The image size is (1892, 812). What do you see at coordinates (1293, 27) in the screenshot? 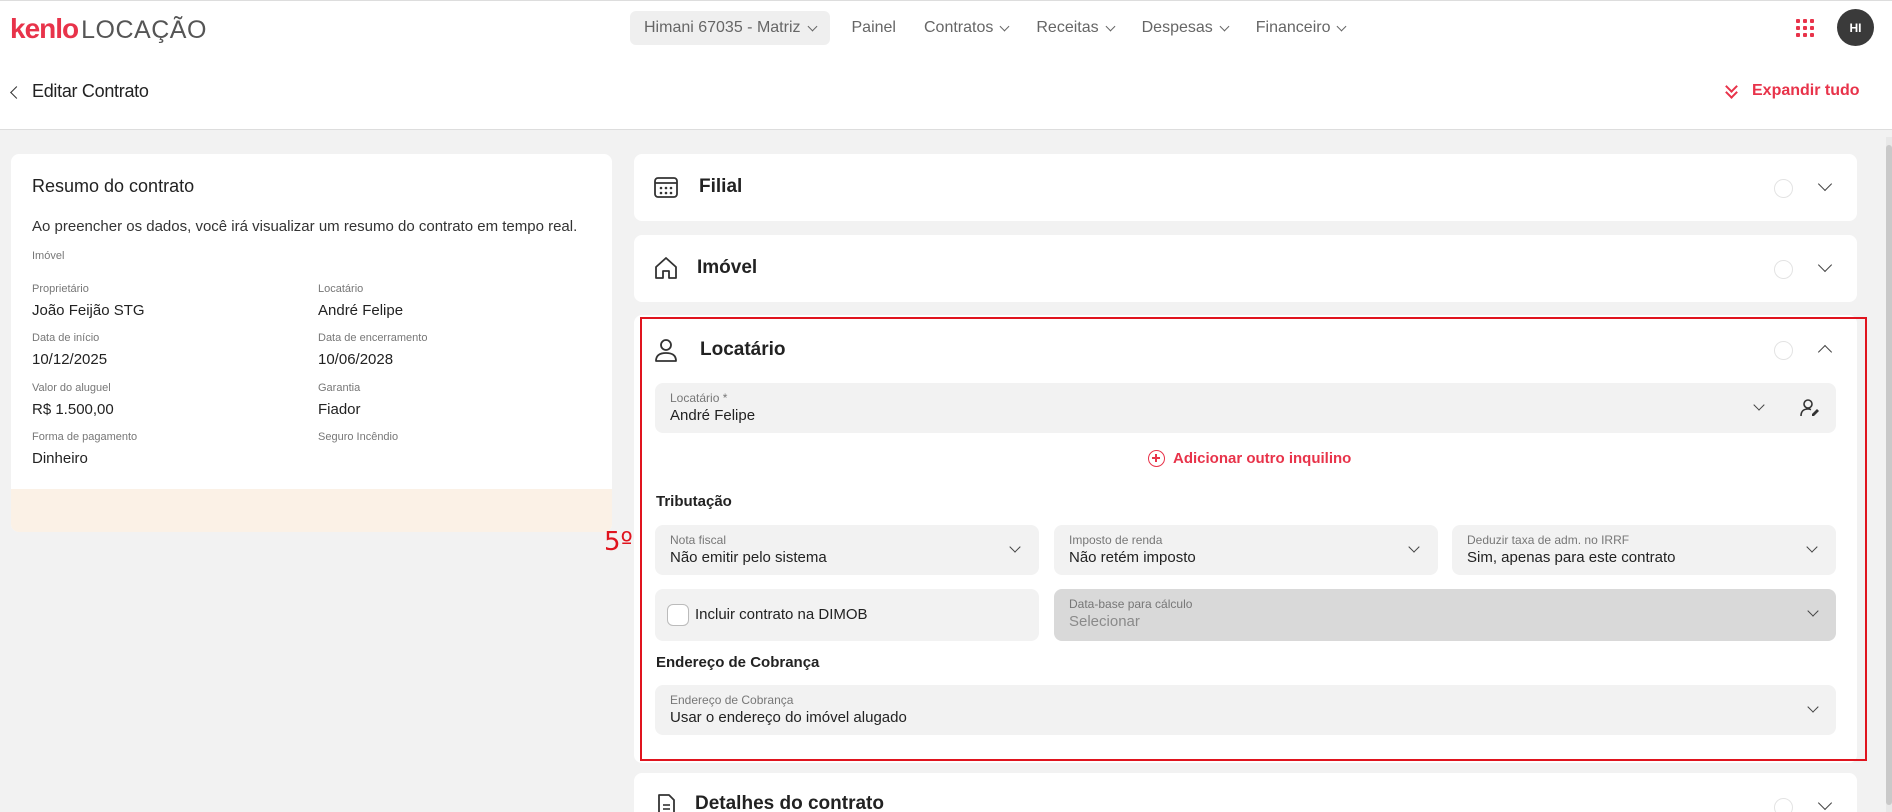
I see `nav-label: Financeiro` at bounding box center [1293, 27].